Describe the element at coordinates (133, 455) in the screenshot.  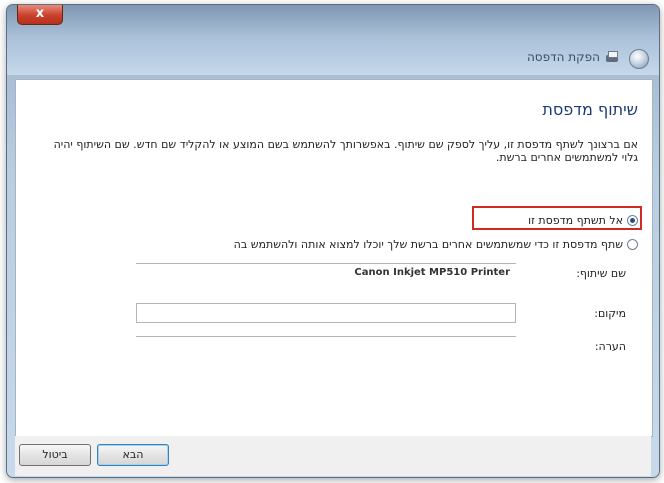
I see `next-button: הבא` at that location.